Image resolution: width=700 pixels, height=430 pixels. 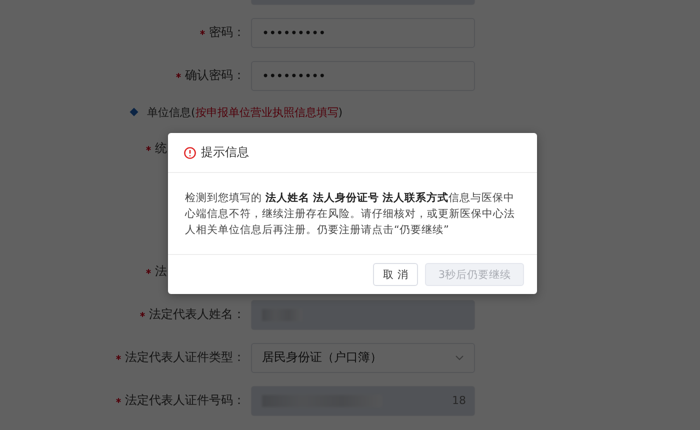 I want to click on field-label: 法定代表人证件号码：, so click(x=185, y=400).